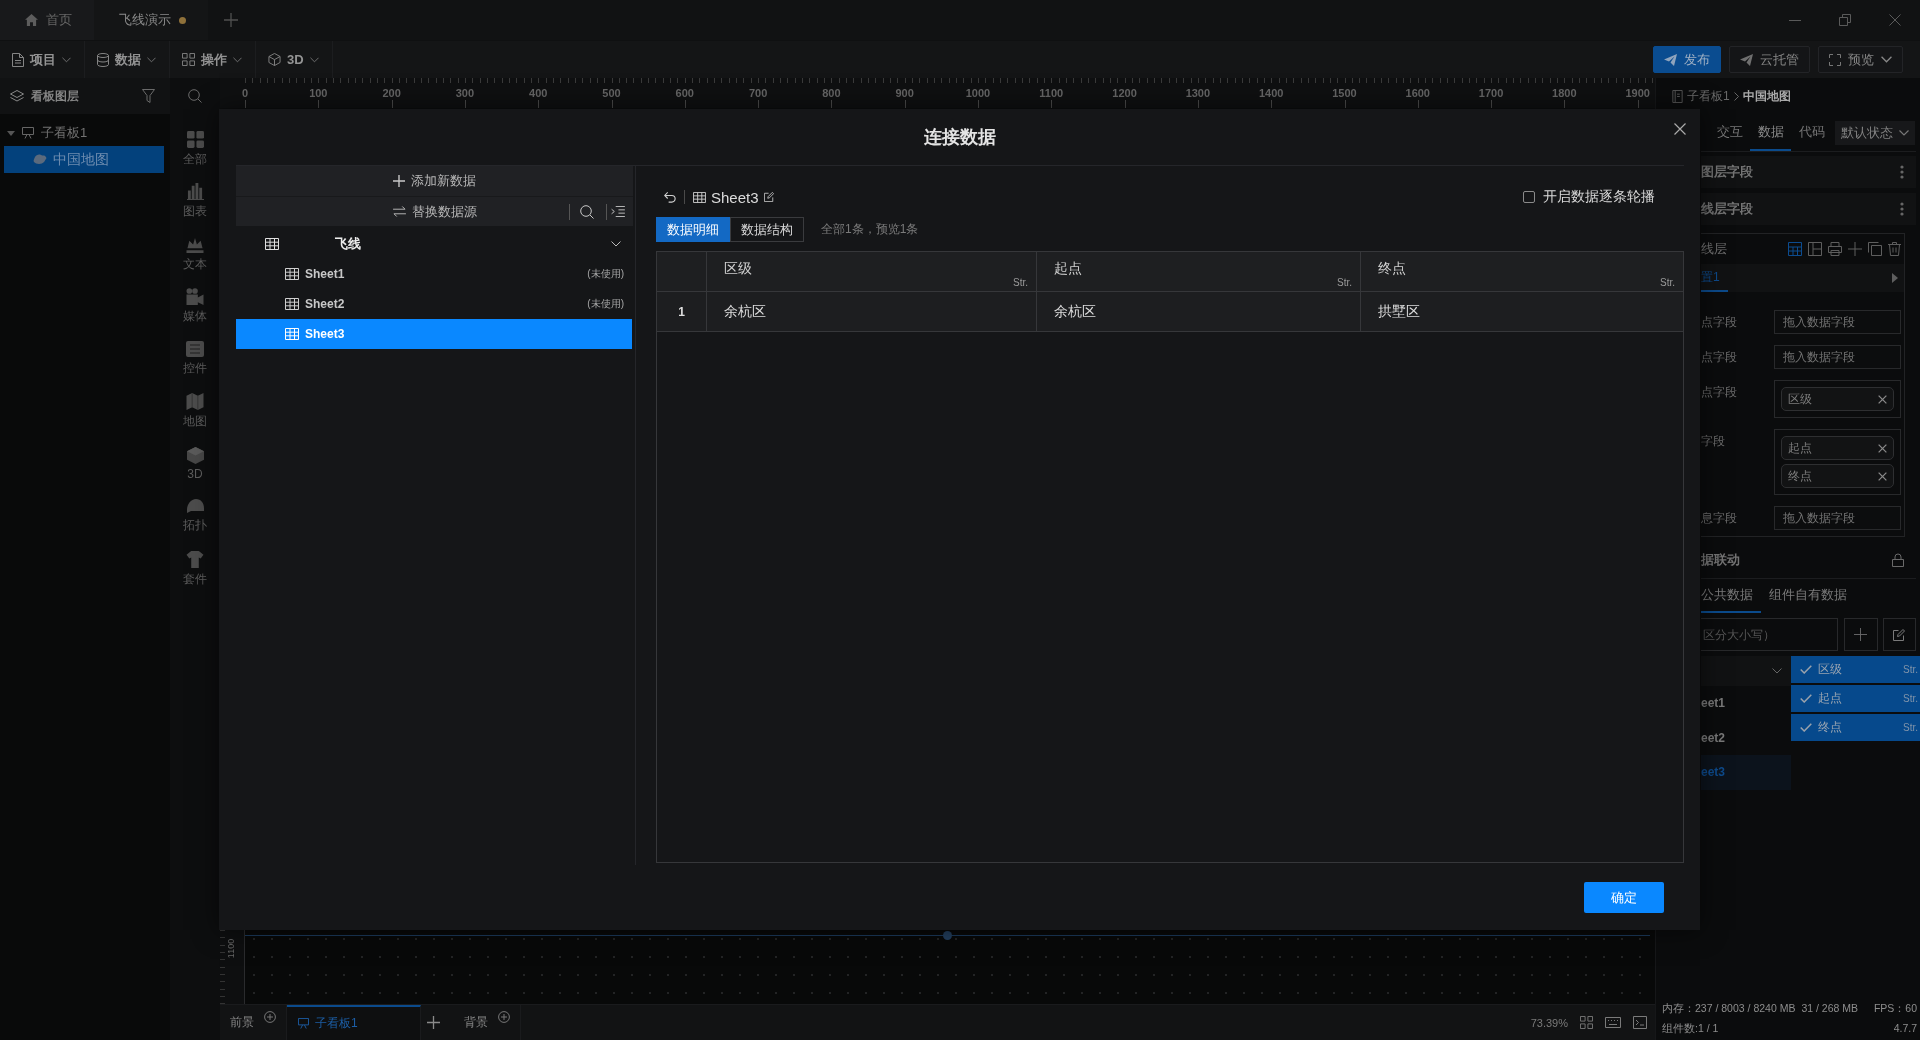  Describe the element at coordinates (1860, 59) in the screenshot. I see `toolbar-button: 预览` at that location.